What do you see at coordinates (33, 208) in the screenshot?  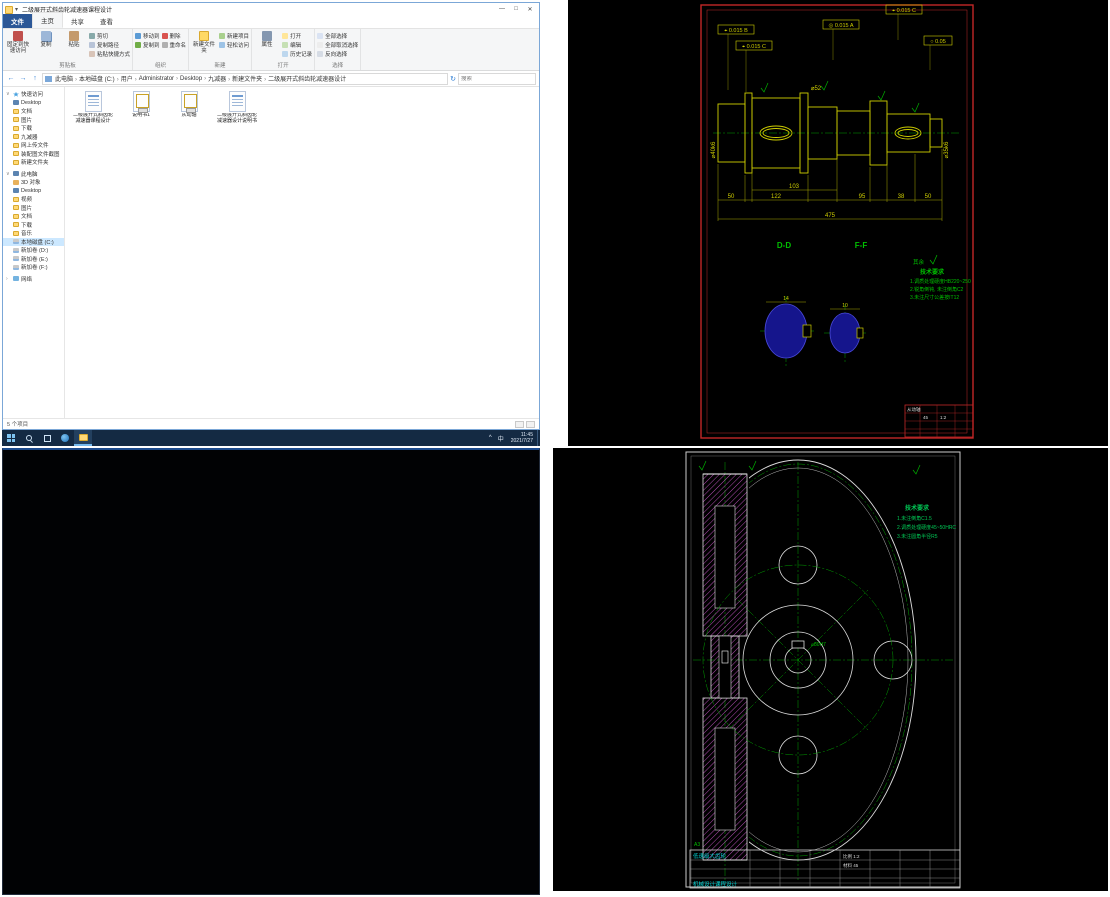 I see `sidebar-item-pc-pictures: 图片` at bounding box center [33, 208].